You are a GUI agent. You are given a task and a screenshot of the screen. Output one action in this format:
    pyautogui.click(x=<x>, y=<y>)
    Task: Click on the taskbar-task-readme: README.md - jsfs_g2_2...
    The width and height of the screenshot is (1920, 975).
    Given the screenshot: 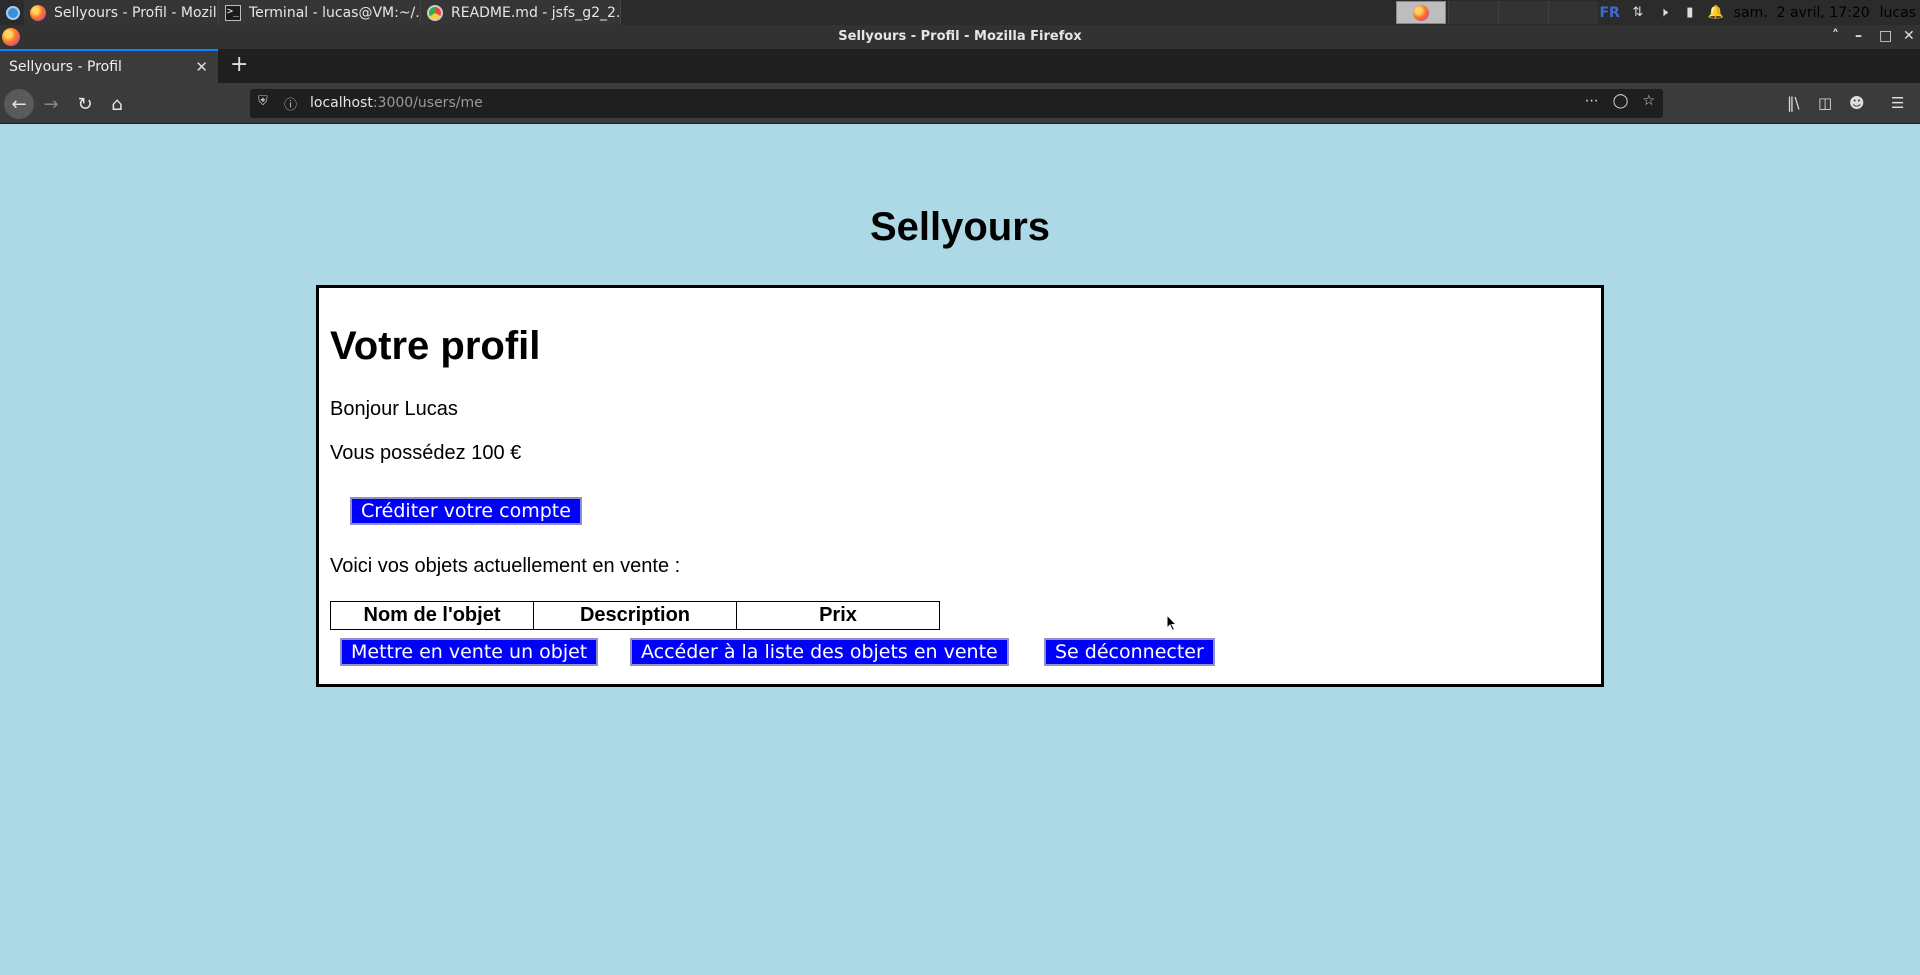 What is the action you would take?
    pyautogui.click(x=521, y=12)
    